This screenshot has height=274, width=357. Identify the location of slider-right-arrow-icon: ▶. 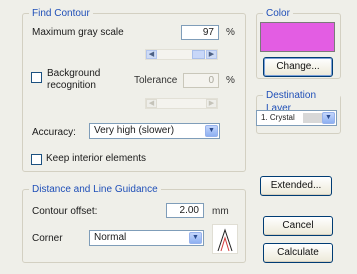
(211, 54).